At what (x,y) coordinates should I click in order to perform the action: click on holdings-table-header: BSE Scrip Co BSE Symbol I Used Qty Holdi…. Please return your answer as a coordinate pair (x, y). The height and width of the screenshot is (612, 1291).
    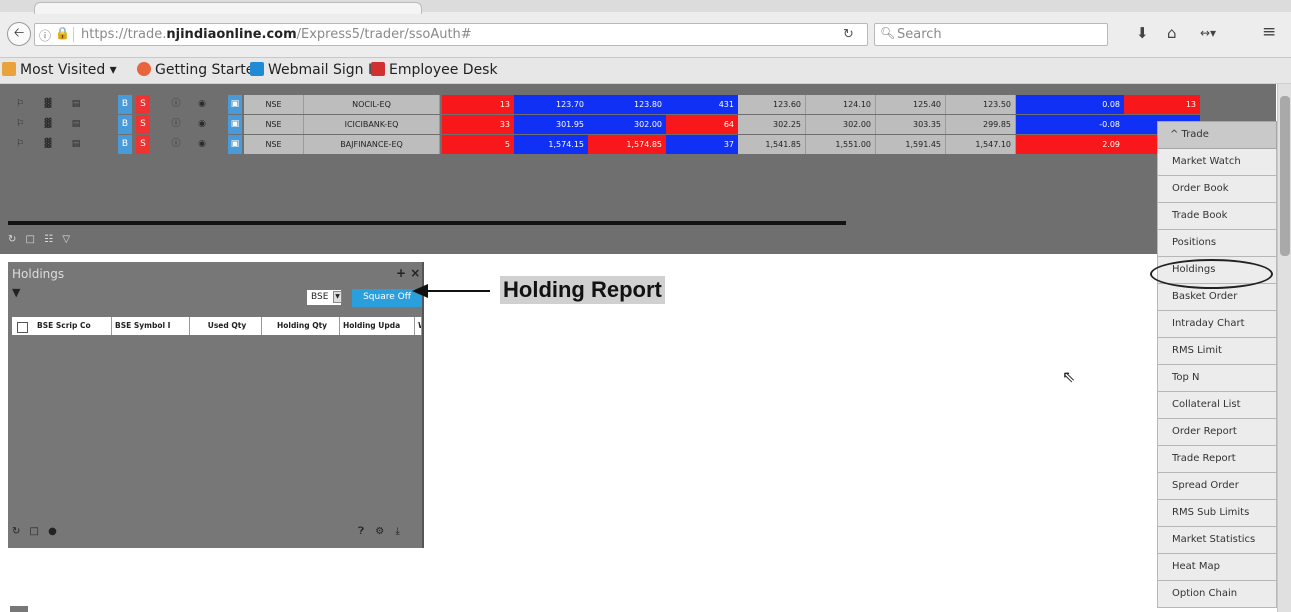
    Looking at the image, I should click on (217, 326).